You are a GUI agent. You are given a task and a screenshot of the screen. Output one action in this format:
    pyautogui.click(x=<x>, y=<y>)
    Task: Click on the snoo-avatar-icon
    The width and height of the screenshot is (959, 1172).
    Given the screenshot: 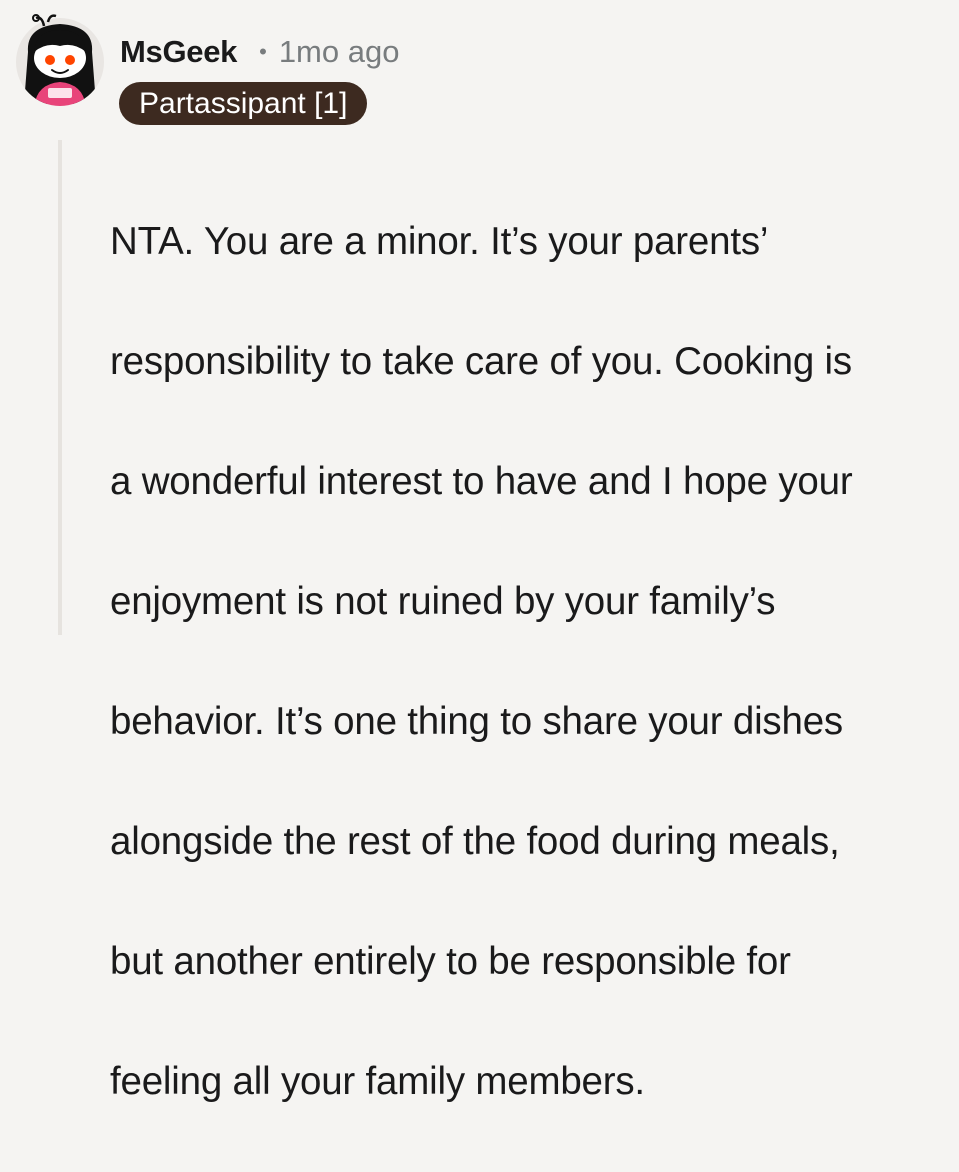 What is the action you would take?
    pyautogui.click(x=60, y=60)
    